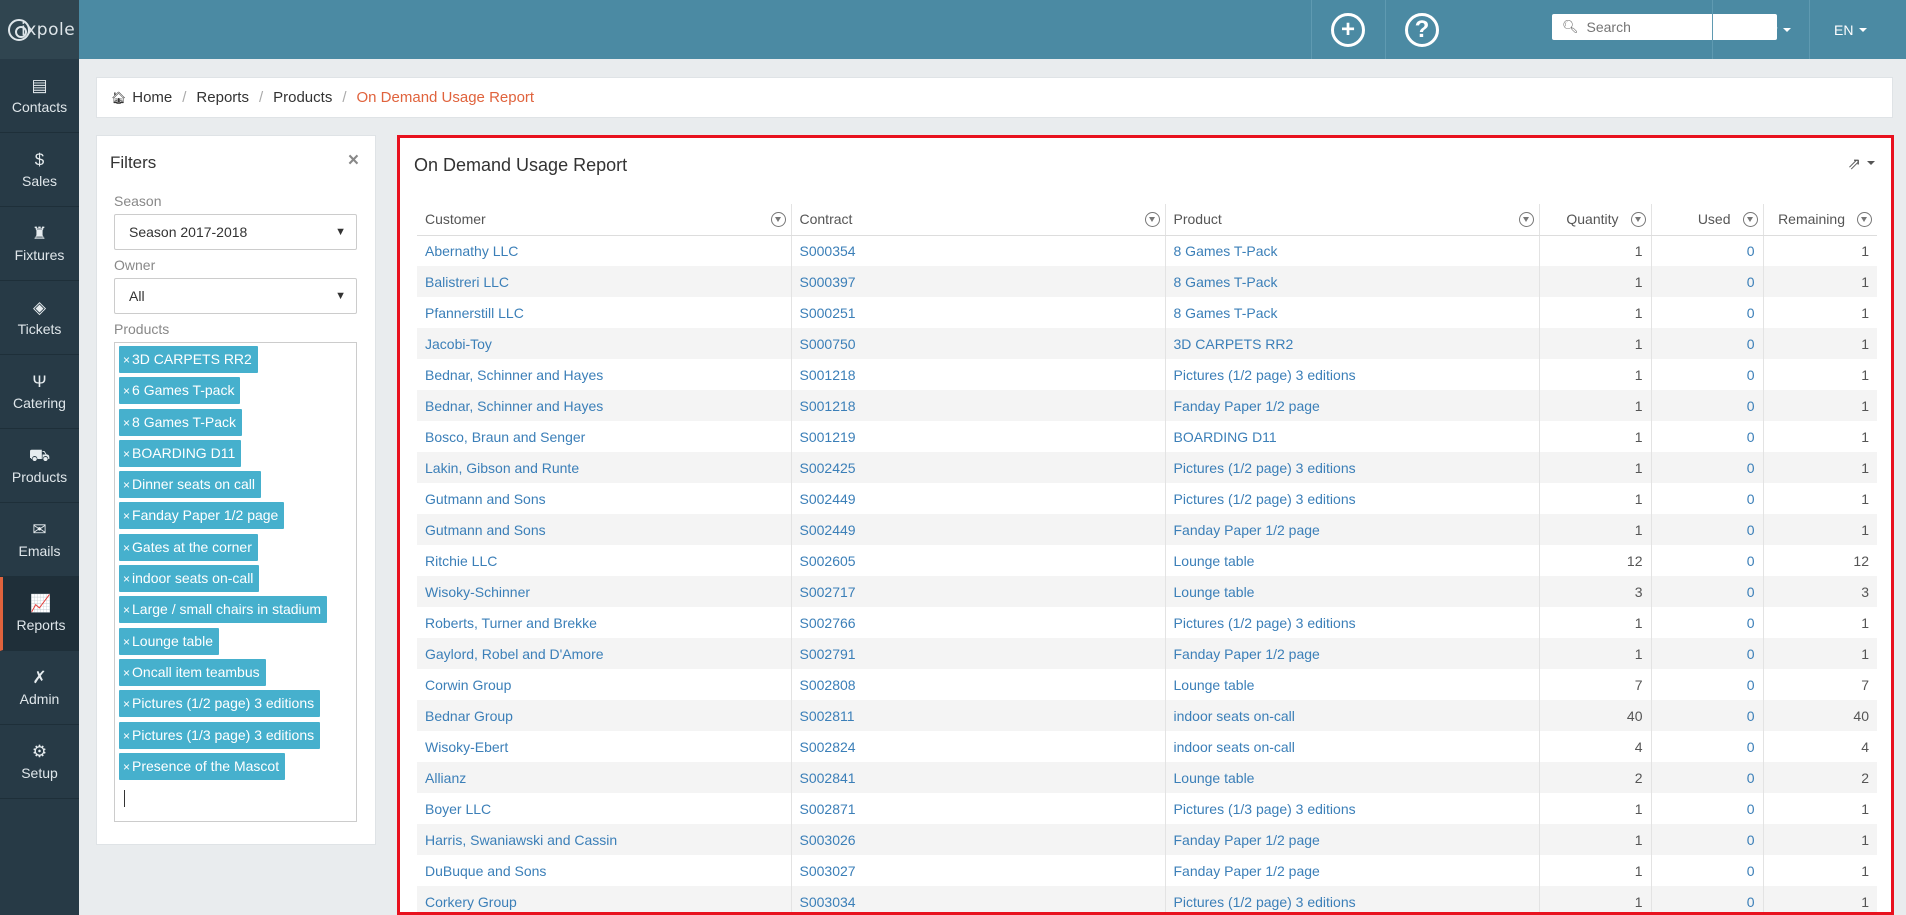 The height and width of the screenshot is (915, 1906). Describe the element at coordinates (353, 161) in the screenshot. I see `close-filters-button: ×` at that location.